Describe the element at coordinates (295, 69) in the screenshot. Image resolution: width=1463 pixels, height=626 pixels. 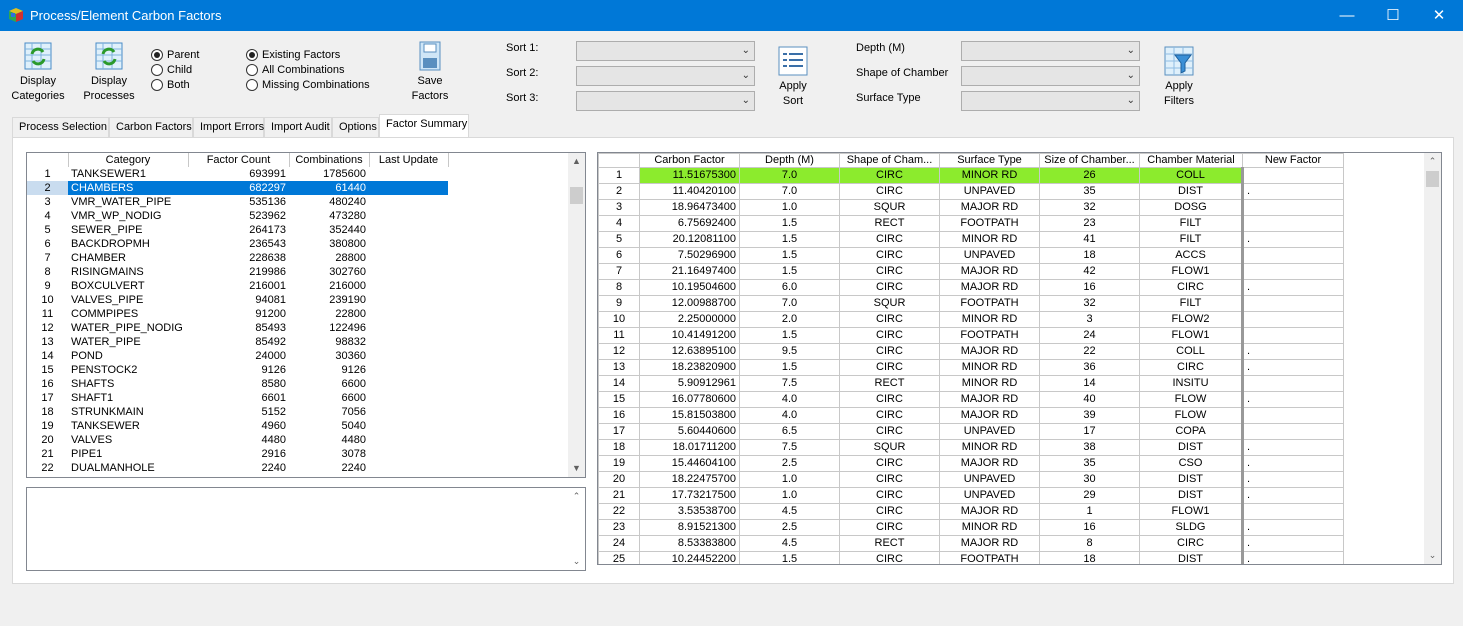
I see `radio-all-combinations: All Combinations` at that location.